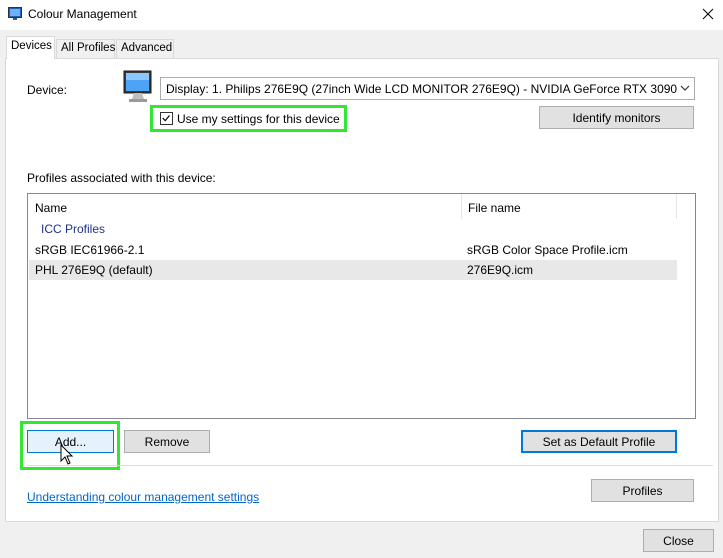  What do you see at coordinates (90, 250) in the screenshot?
I see `row-name: sRGB IEC61966-2.1` at bounding box center [90, 250].